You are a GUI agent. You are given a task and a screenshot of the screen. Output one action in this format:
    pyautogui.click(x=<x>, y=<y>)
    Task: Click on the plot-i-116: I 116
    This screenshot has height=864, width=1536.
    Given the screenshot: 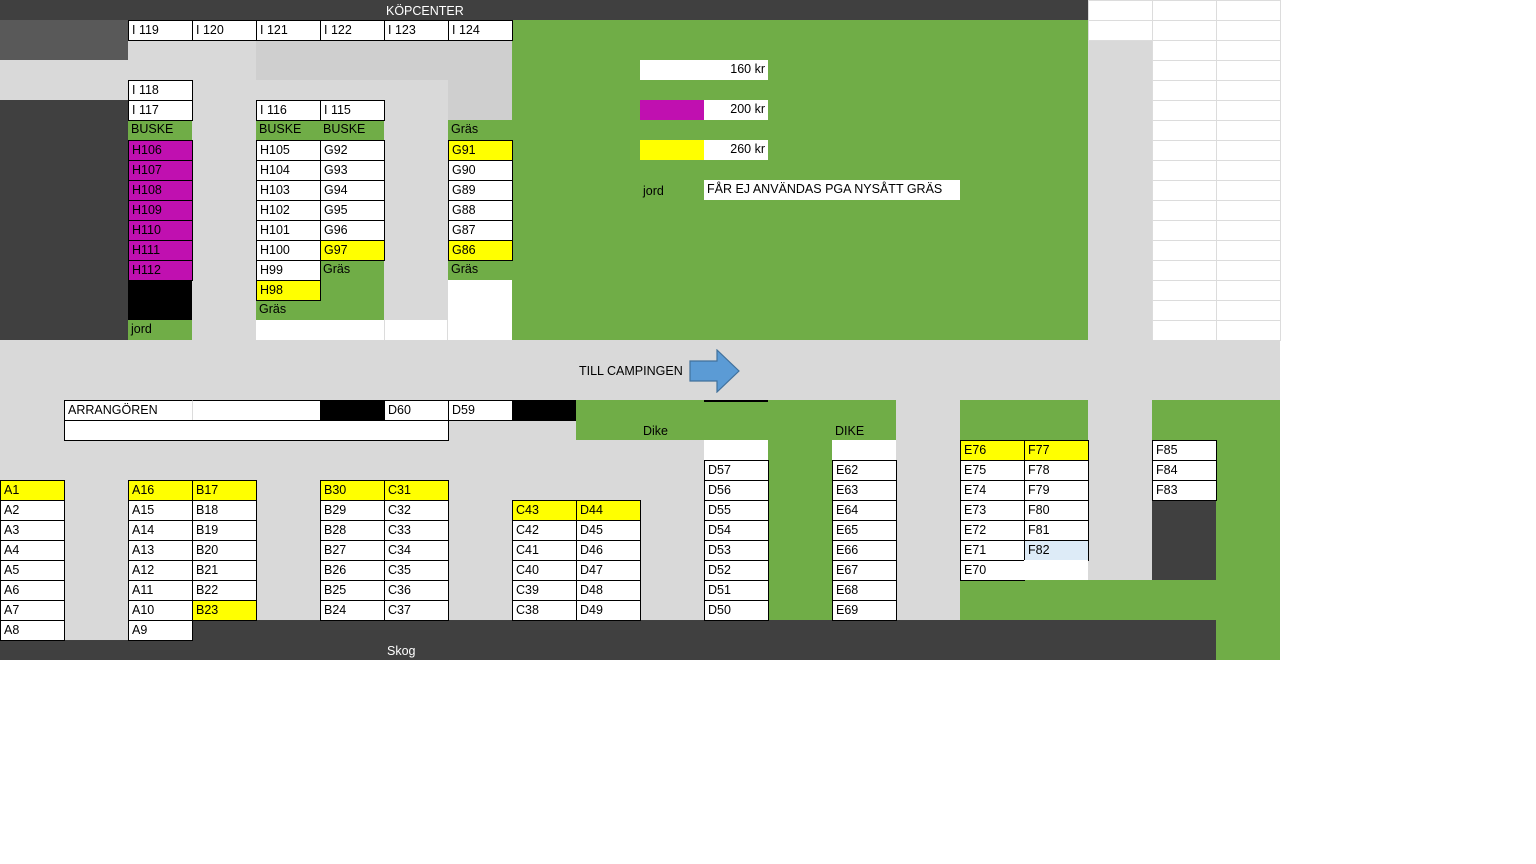 What is the action you would take?
    pyautogui.click(x=288, y=110)
    